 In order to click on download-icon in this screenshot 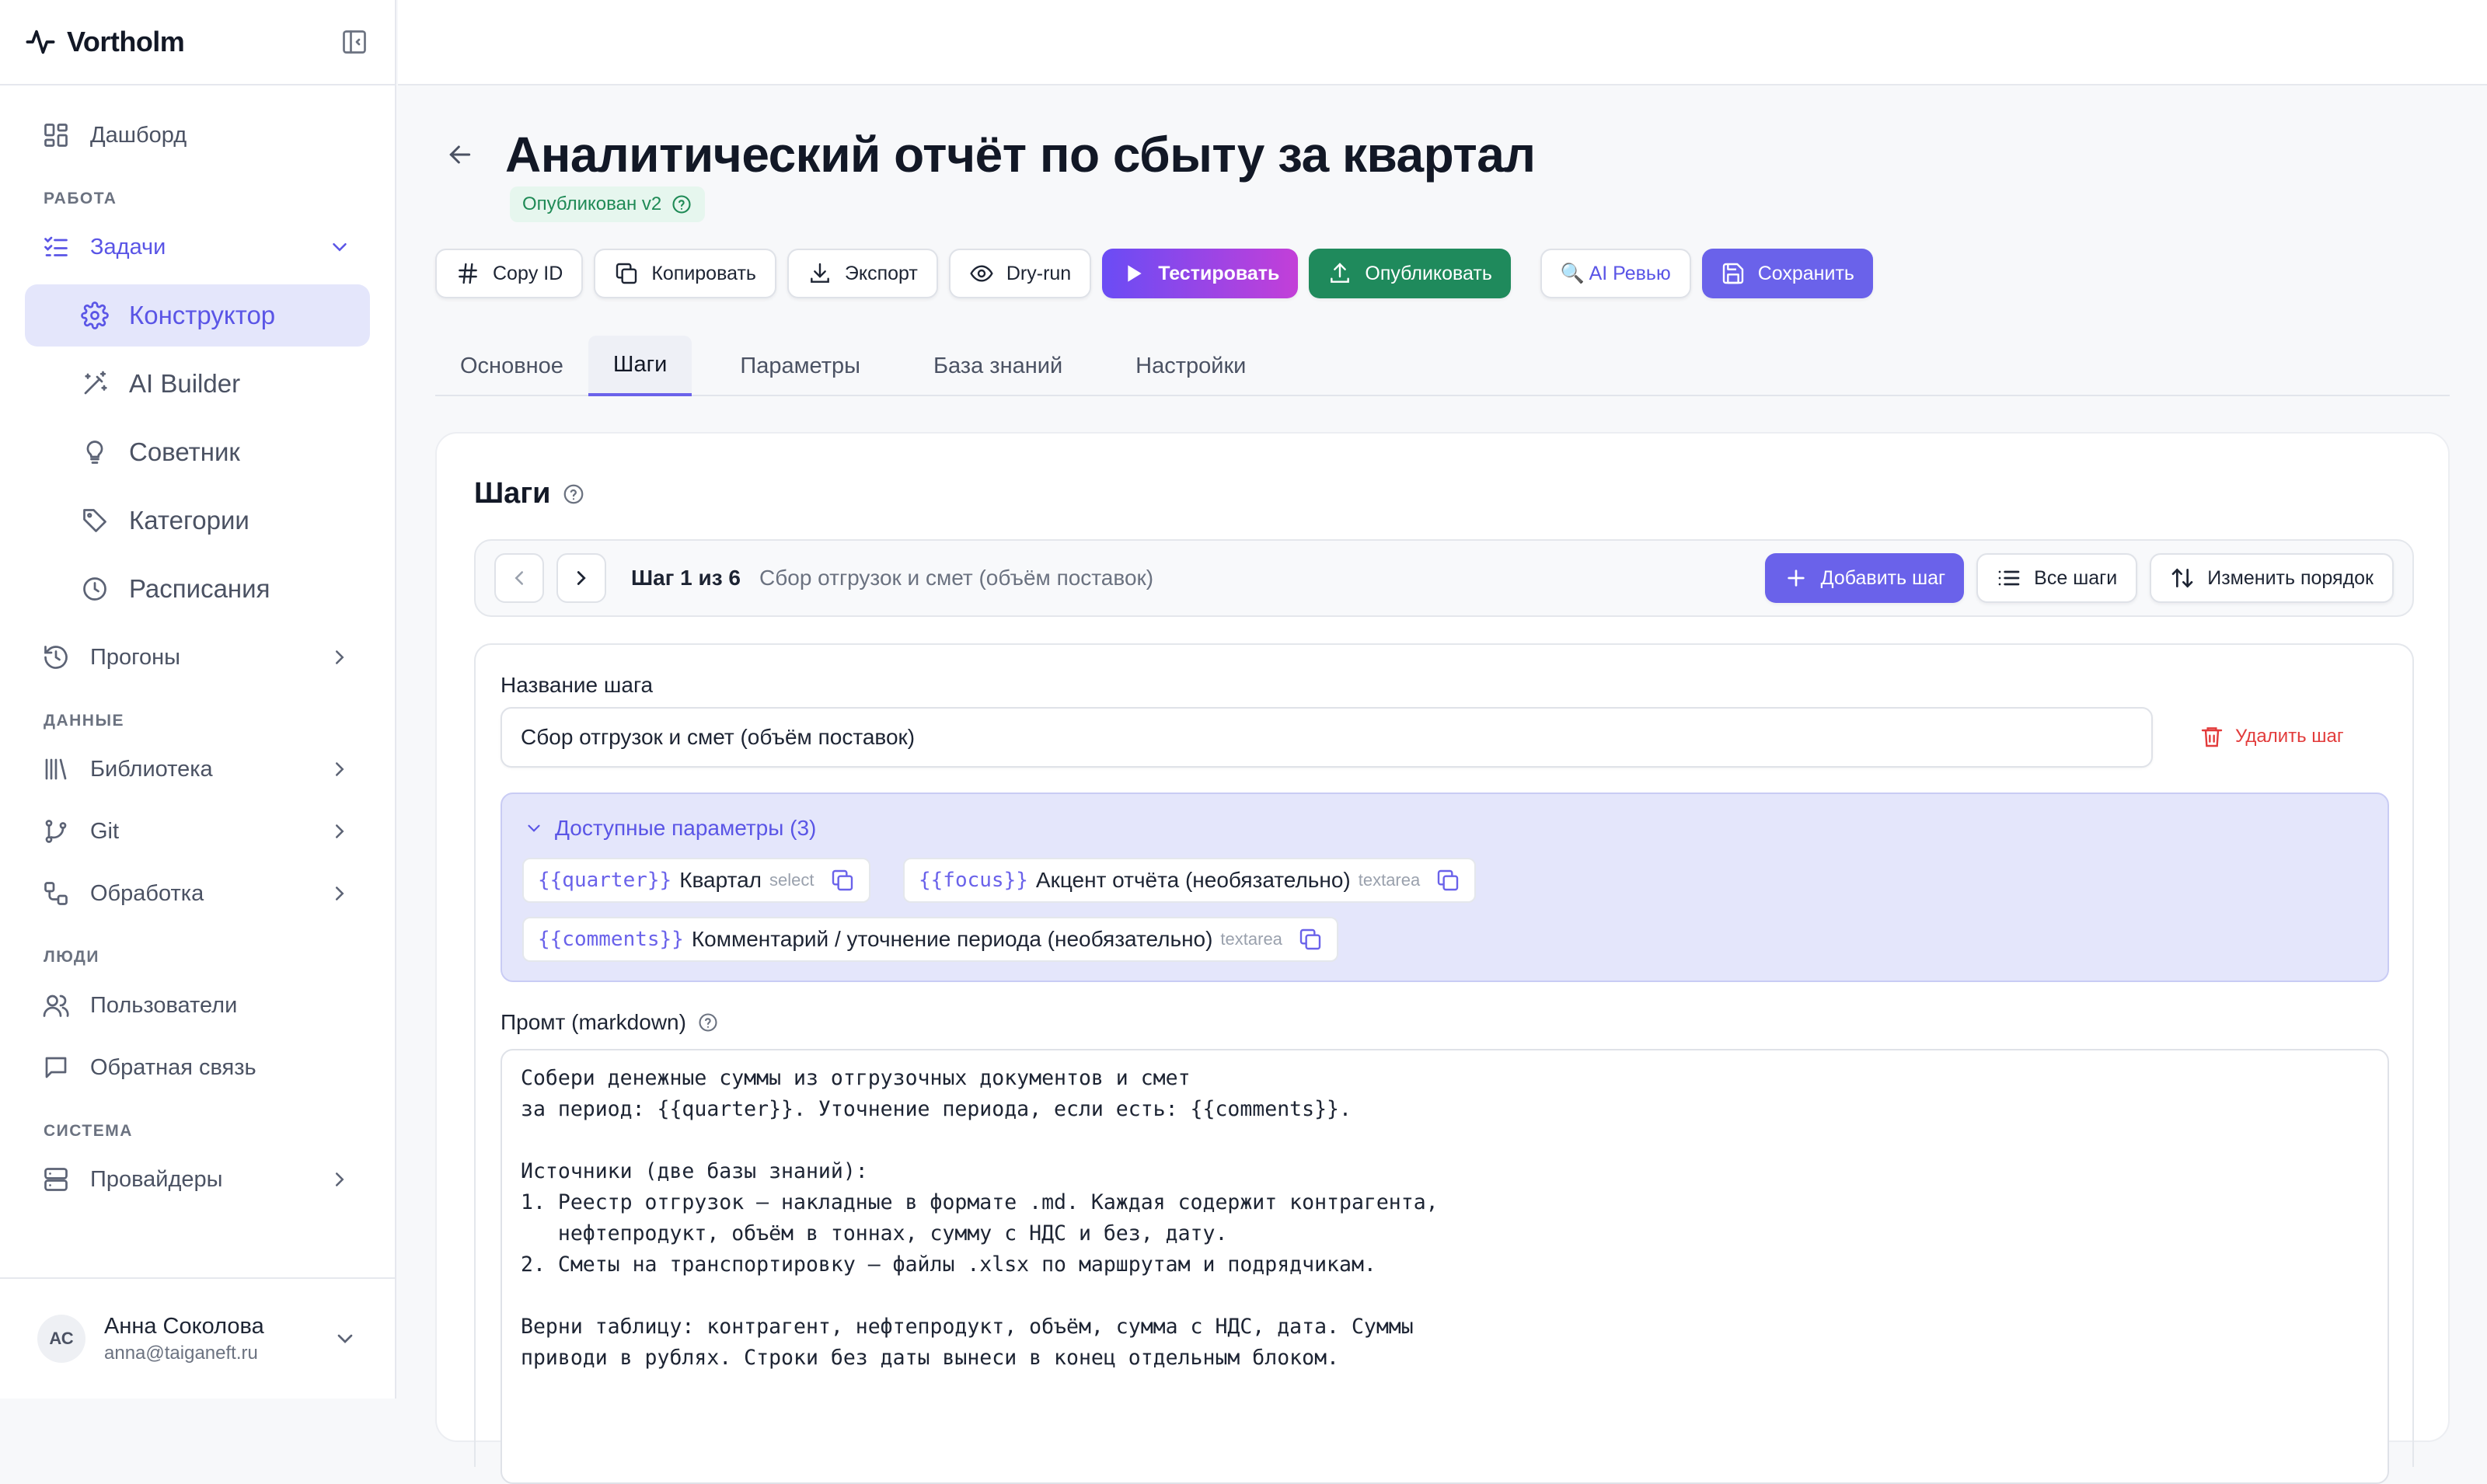, I will do `click(819, 273)`.